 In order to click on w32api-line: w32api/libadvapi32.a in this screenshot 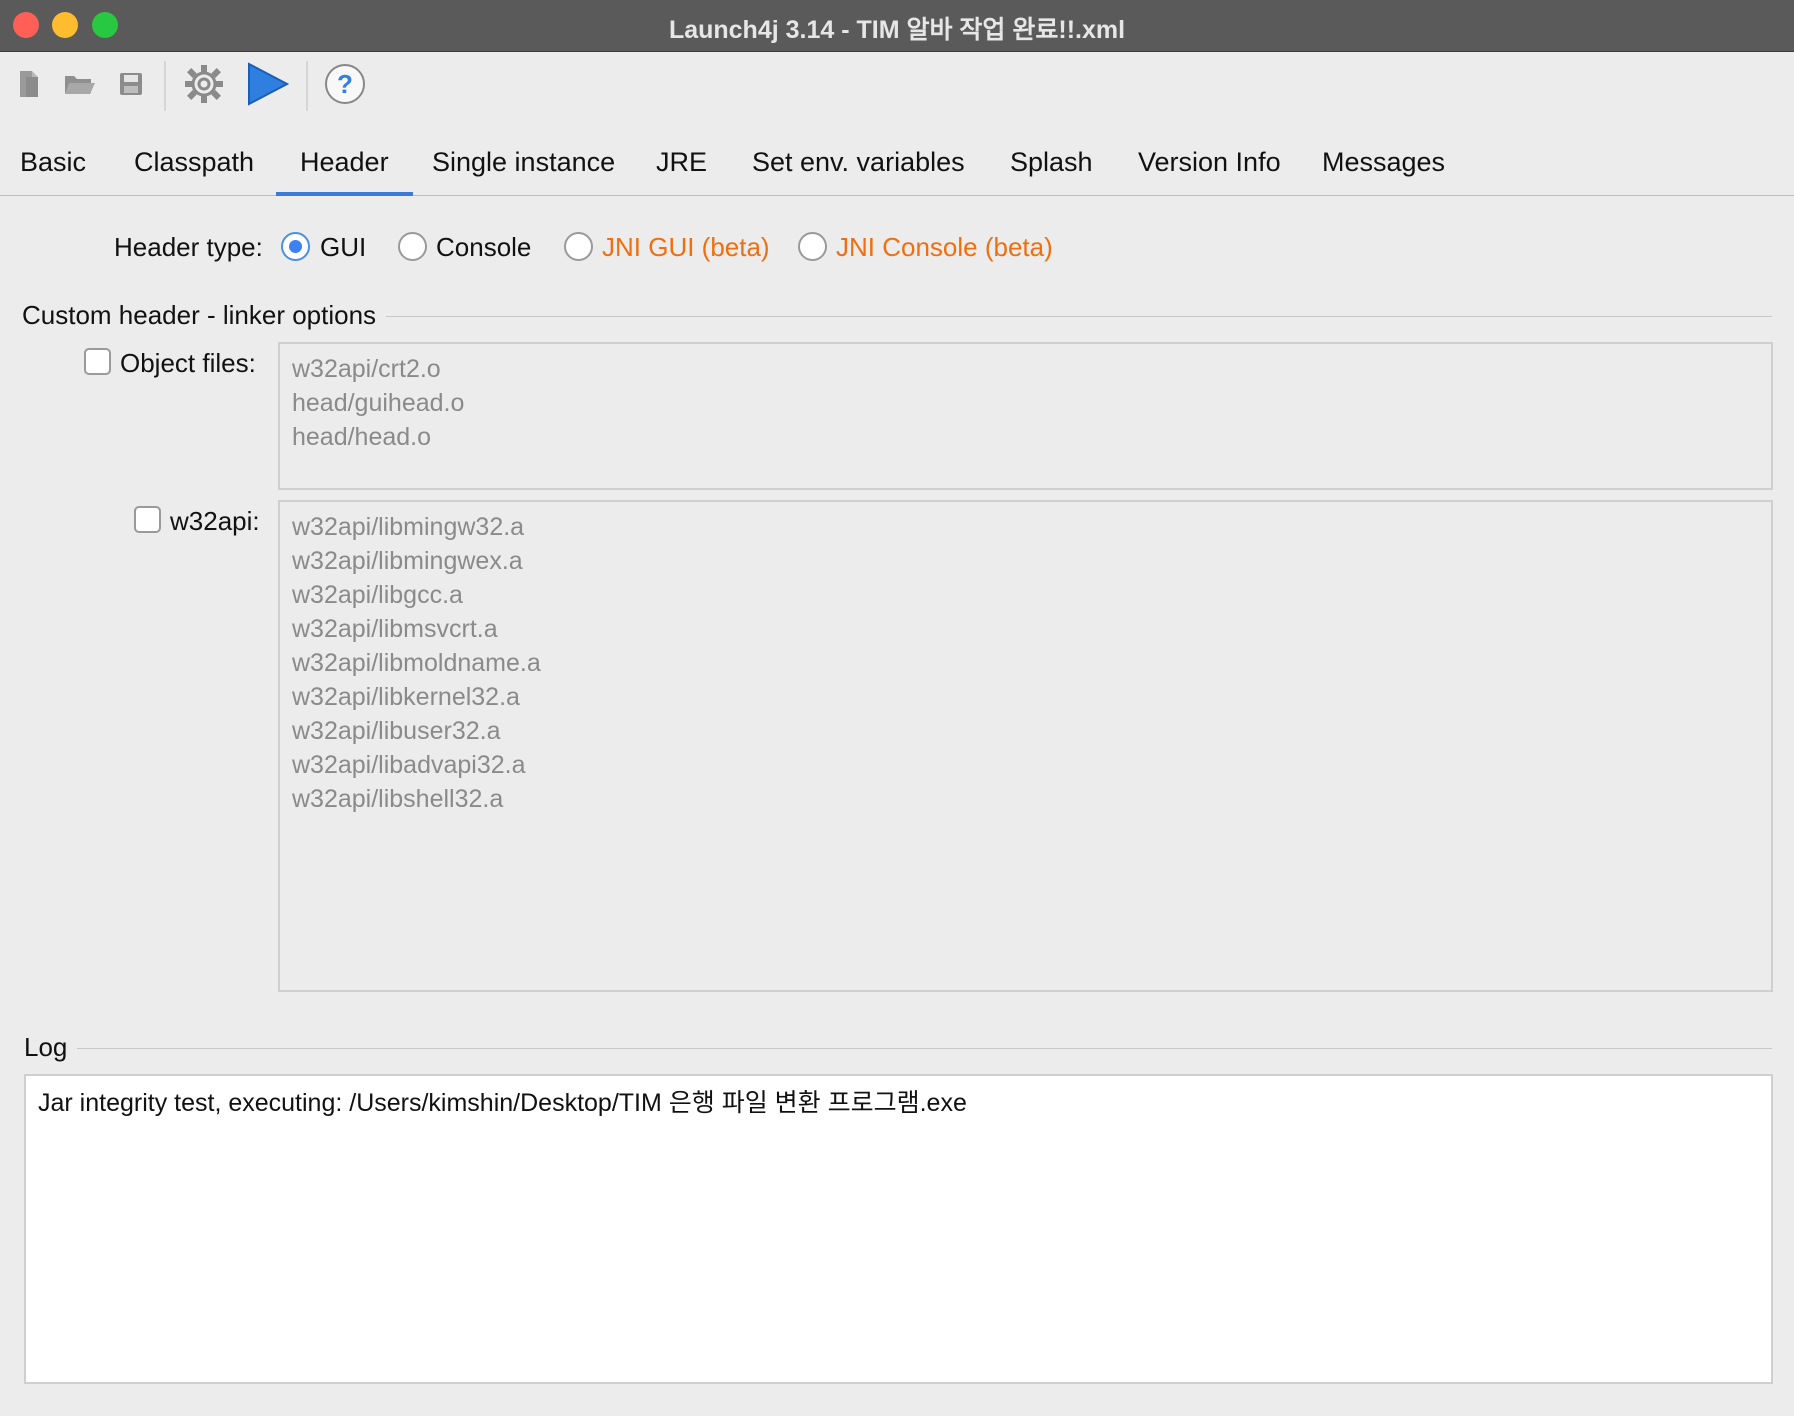, I will do `click(409, 765)`.